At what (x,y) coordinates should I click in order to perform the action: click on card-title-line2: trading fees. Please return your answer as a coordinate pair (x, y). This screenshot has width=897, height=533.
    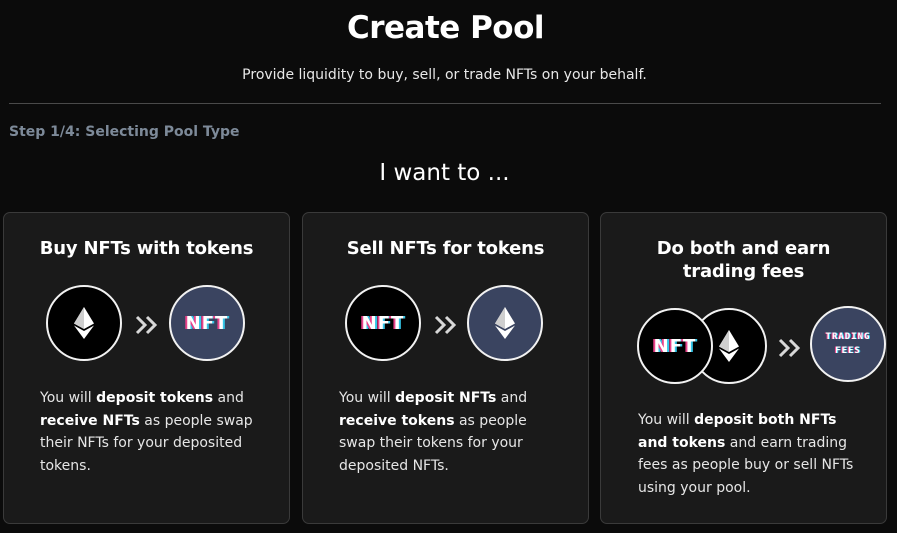
    Looking at the image, I should click on (743, 271).